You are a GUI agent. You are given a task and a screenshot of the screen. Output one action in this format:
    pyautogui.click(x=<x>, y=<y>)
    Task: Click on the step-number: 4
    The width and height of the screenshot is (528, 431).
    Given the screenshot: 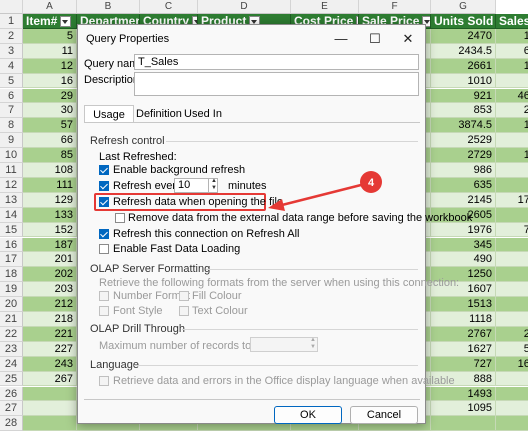 What is the action you would take?
    pyautogui.click(x=371, y=183)
    